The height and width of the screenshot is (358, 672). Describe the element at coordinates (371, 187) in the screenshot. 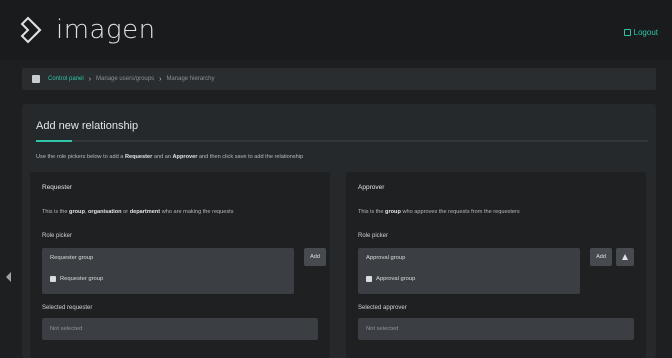

I see `approver-title: Approver` at that location.